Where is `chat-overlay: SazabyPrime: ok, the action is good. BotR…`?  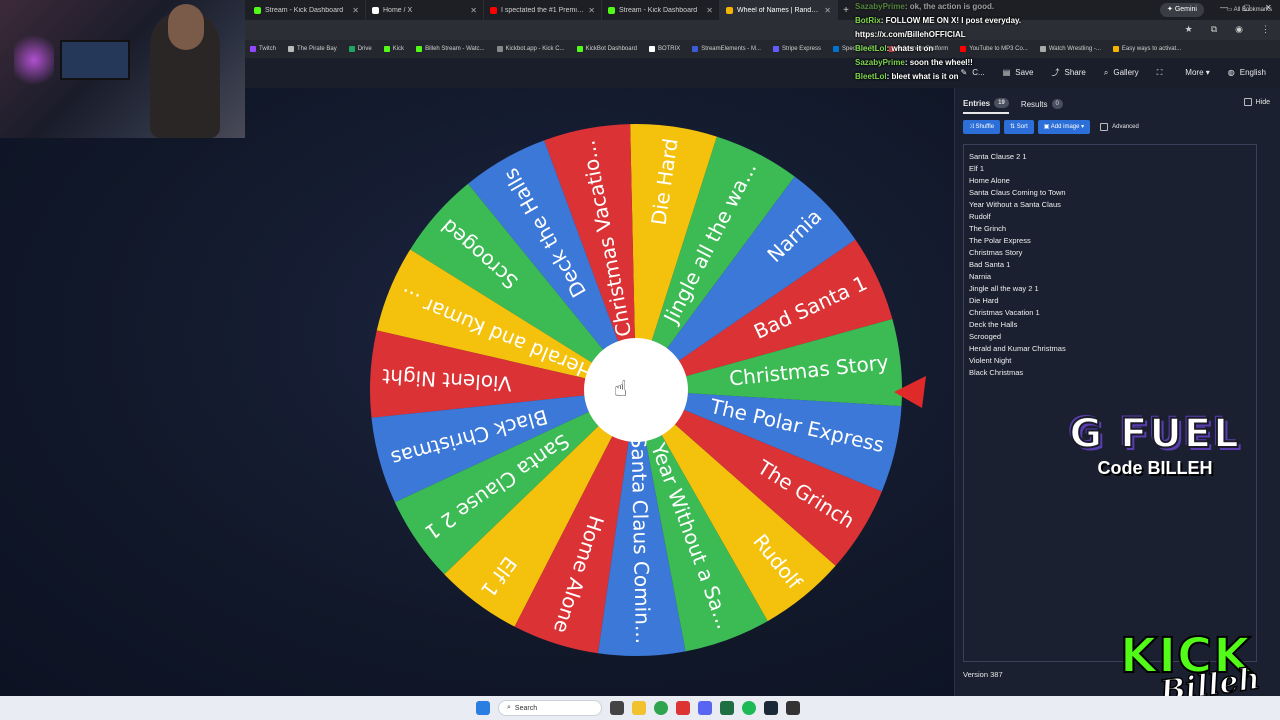
chat-overlay: SazabyPrime: ok, the action is good. BotR… is located at coordinates (1005, 42).